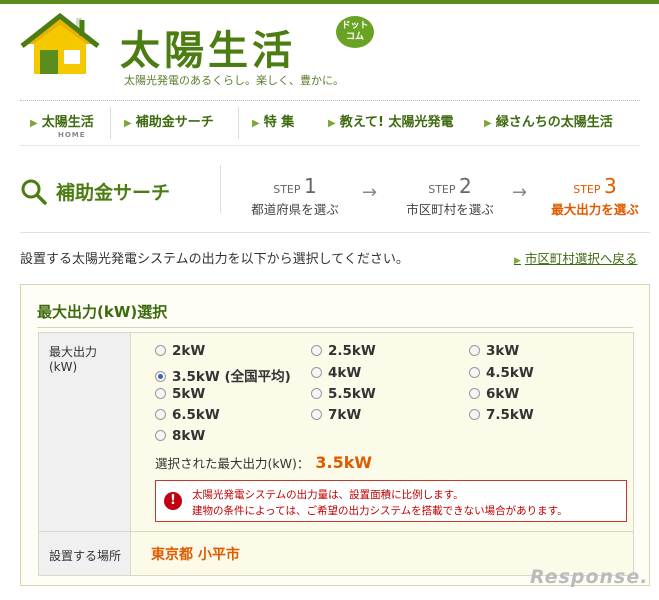  What do you see at coordinates (380, 511) in the screenshot?
I see `warning-line: 建物の条件によっては、ご希望の出力システムを搭載できない場合があります。` at bounding box center [380, 511].